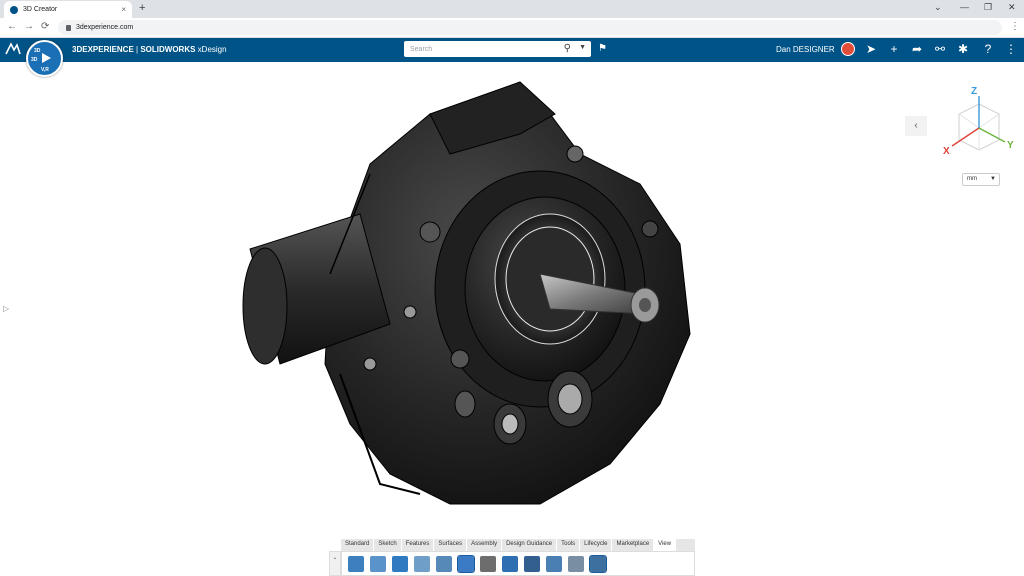 The width and height of the screenshot is (1024, 576). I want to click on network-share-icon: ⚯, so click(940, 49).